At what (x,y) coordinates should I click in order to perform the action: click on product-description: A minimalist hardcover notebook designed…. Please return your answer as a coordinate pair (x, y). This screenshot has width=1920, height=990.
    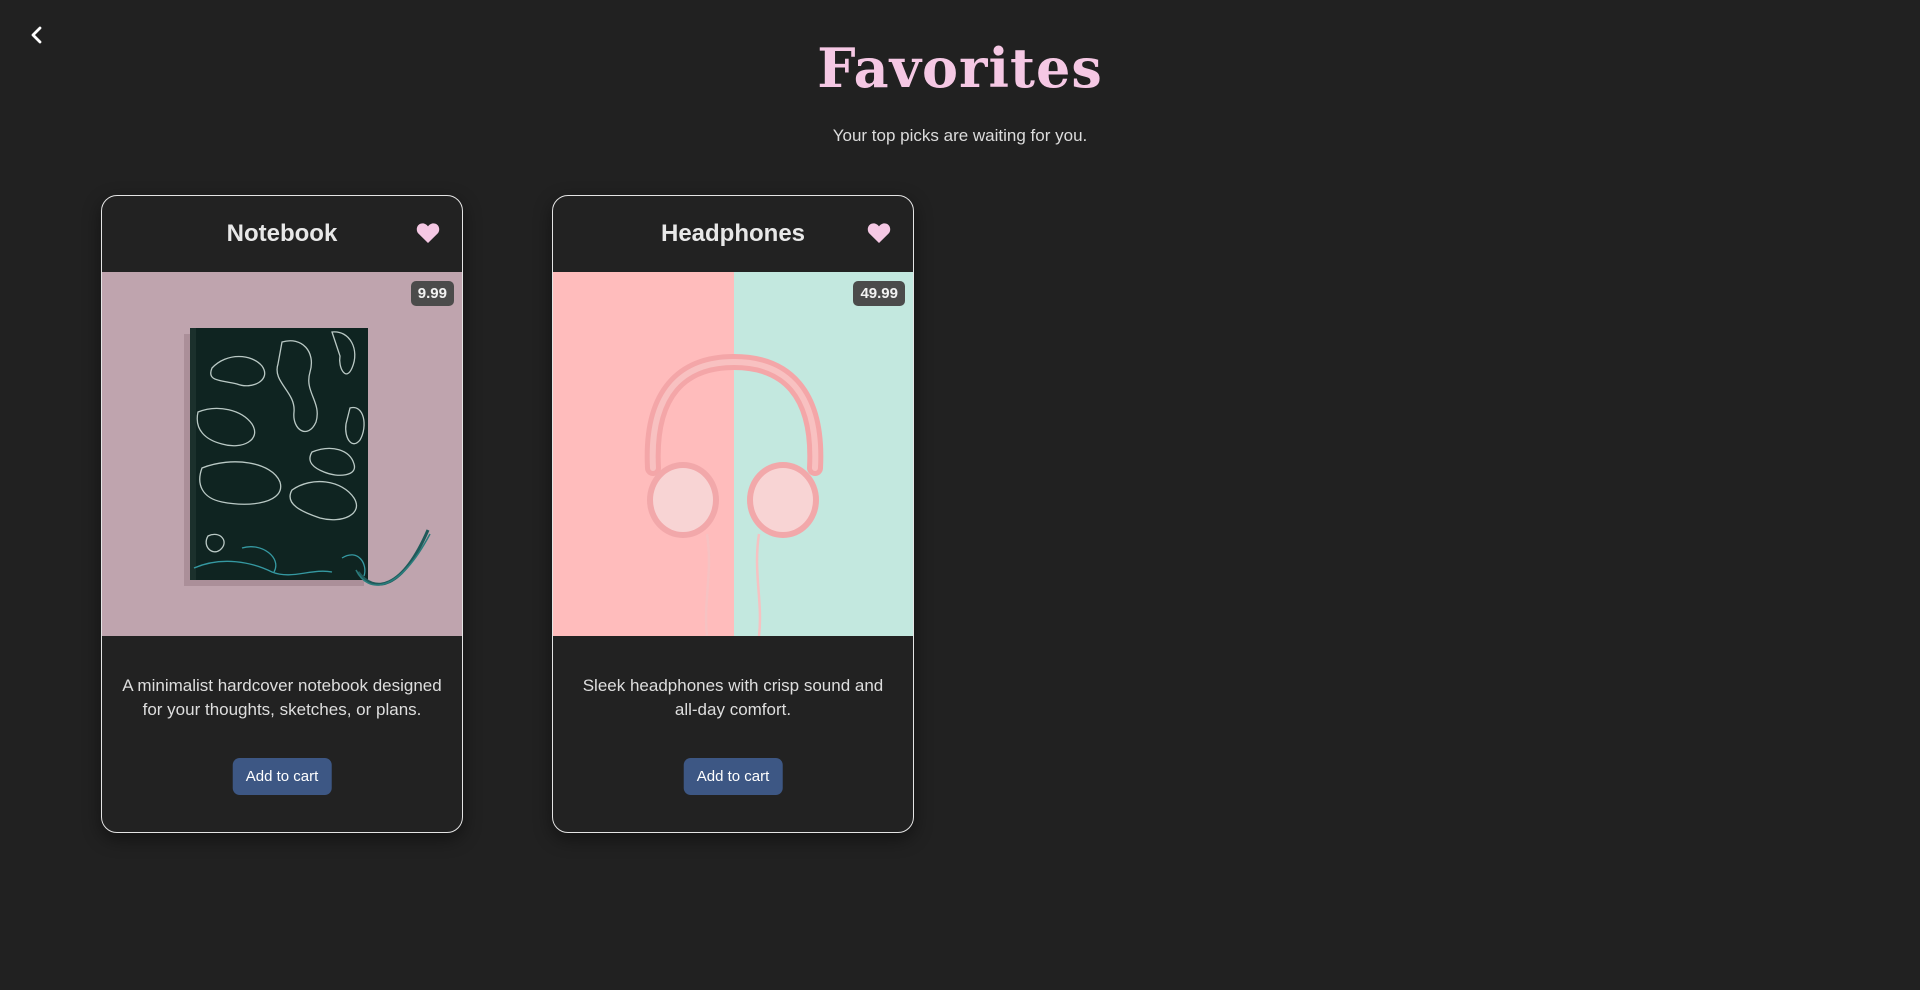
    Looking at the image, I should click on (282, 697).